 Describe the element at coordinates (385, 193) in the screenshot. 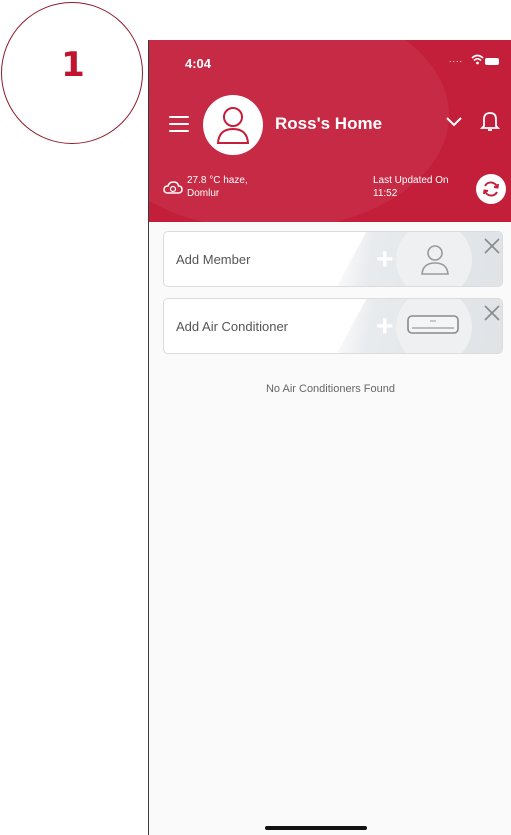

I see `last-updated-time: 11:52` at that location.